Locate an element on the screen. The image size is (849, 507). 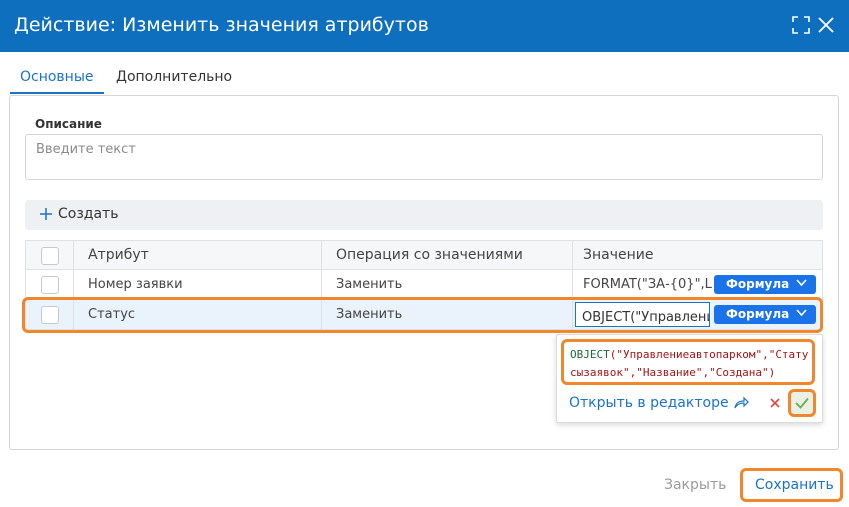
value-cell: FORMAT("ЗА-{0}",LIST Формула is located at coordinates (697, 285).